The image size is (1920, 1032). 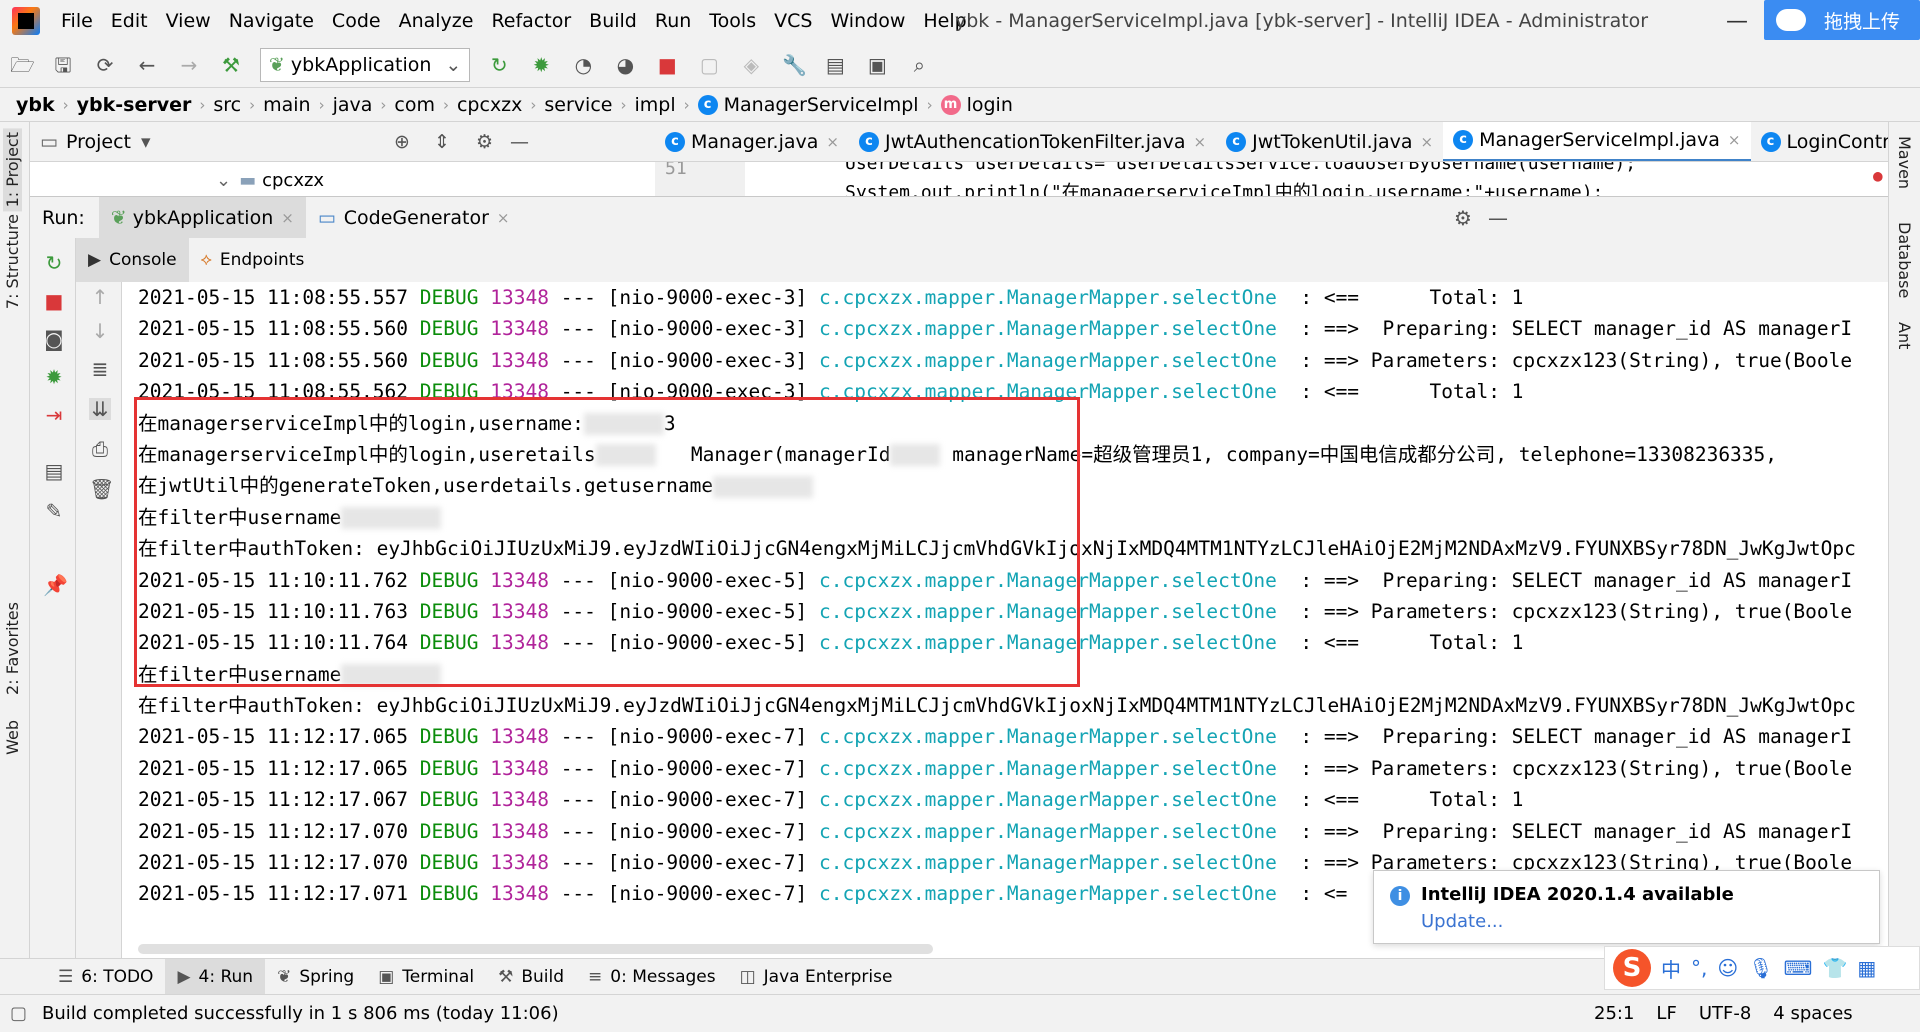 I want to click on editor-tab: cLoginContro⌄, so click(x=1819, y=141).